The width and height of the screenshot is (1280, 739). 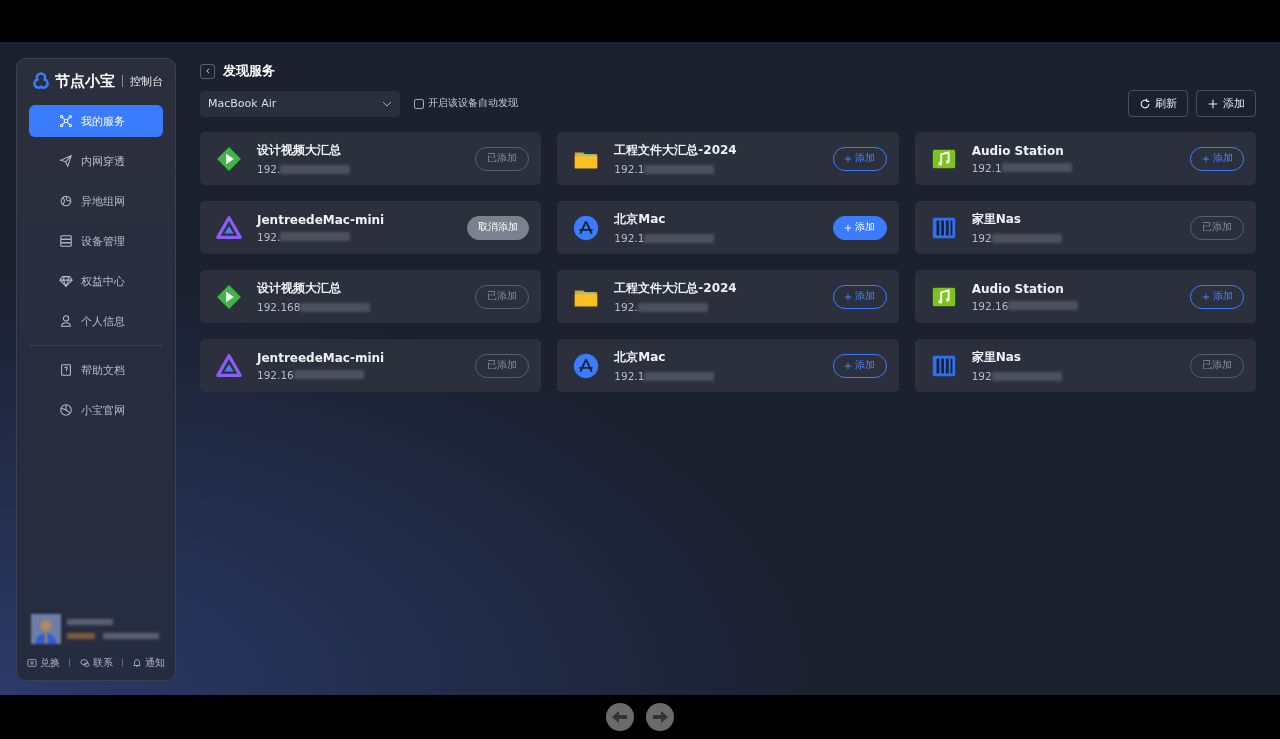 What do you see at coordinates (279, 307) in the screenshot?
I see `service-address: 192.168` at bounding box center [279, 307].